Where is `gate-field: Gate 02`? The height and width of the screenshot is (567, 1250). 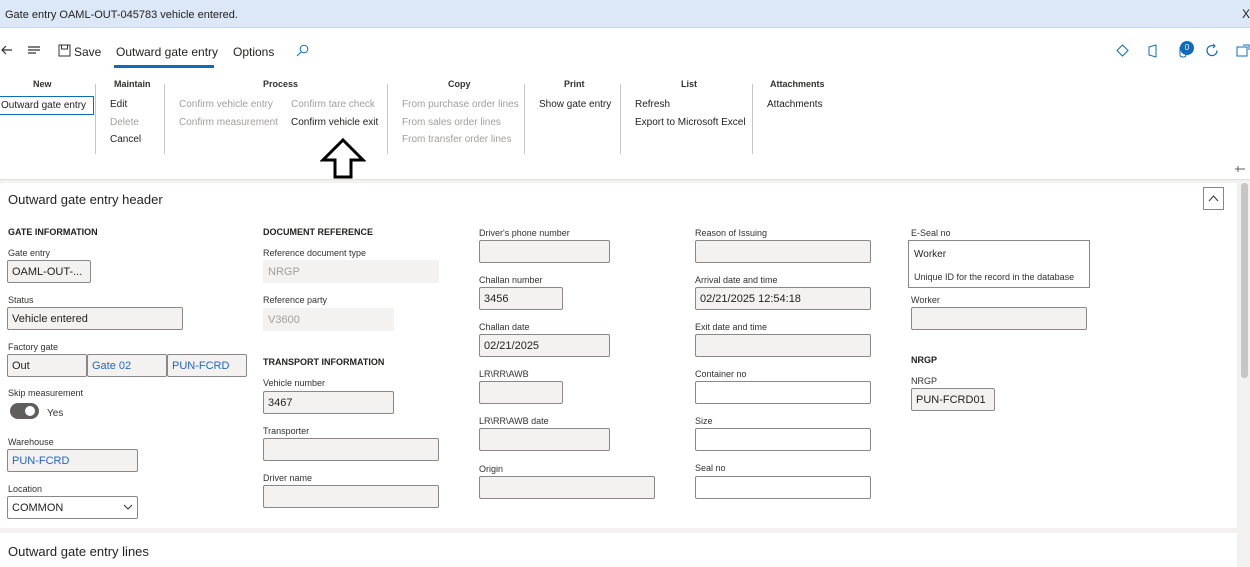 gate-field: Gate 02 is located at coordinates (127, 365).